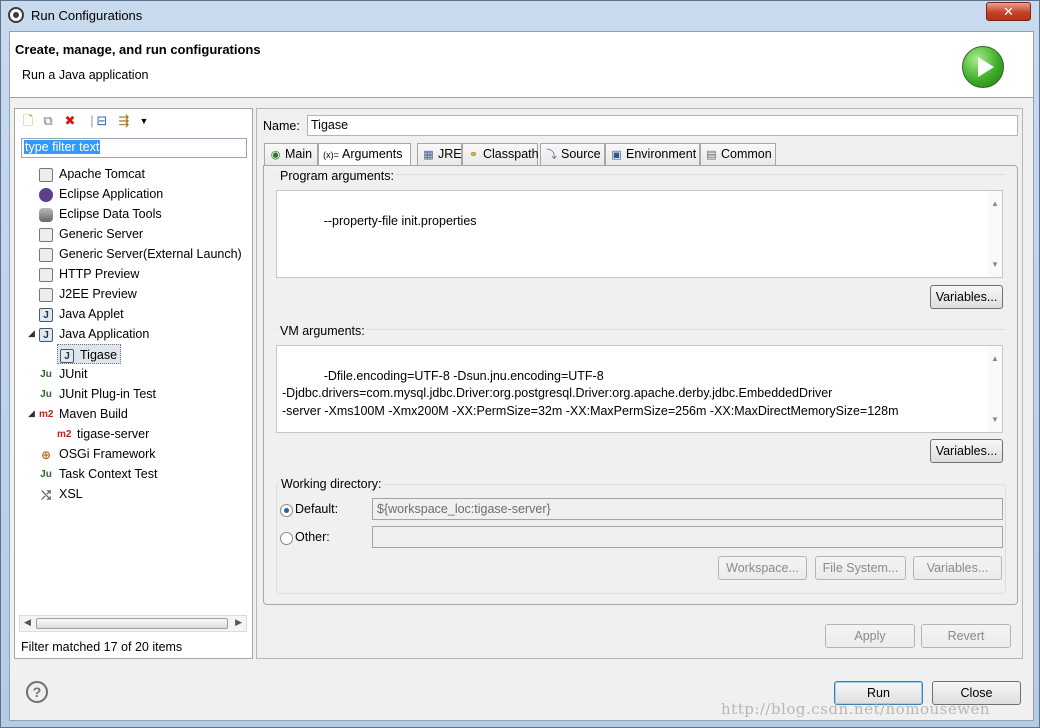 The height and width of the screenshot is (728, 1040). I want to click on revert-button: Revert, so click(966, 636).